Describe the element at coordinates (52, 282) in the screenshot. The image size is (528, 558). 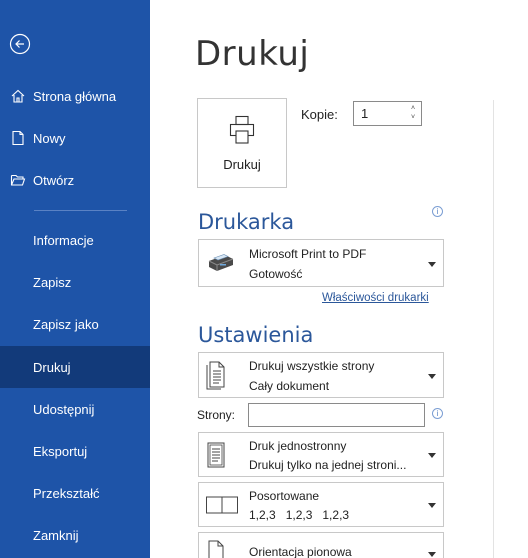
I see `sidebar-item-label: Zapisz` at that location.